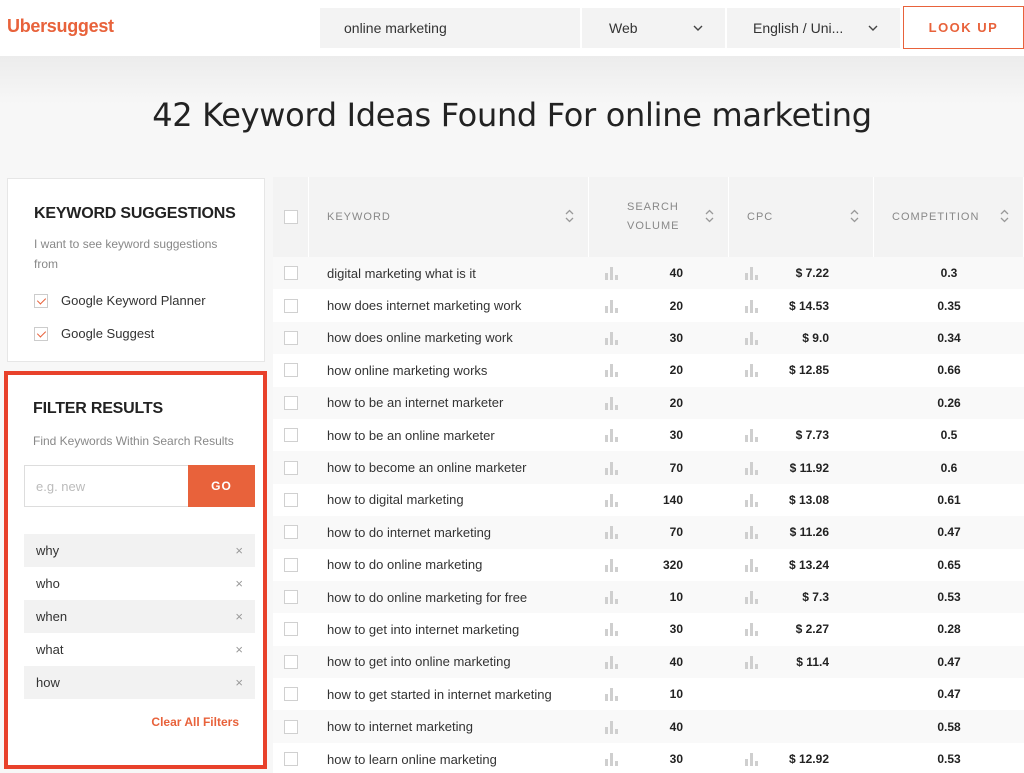  I want to click on keyword-cell: how does internet marketing work, so click(449, 305).